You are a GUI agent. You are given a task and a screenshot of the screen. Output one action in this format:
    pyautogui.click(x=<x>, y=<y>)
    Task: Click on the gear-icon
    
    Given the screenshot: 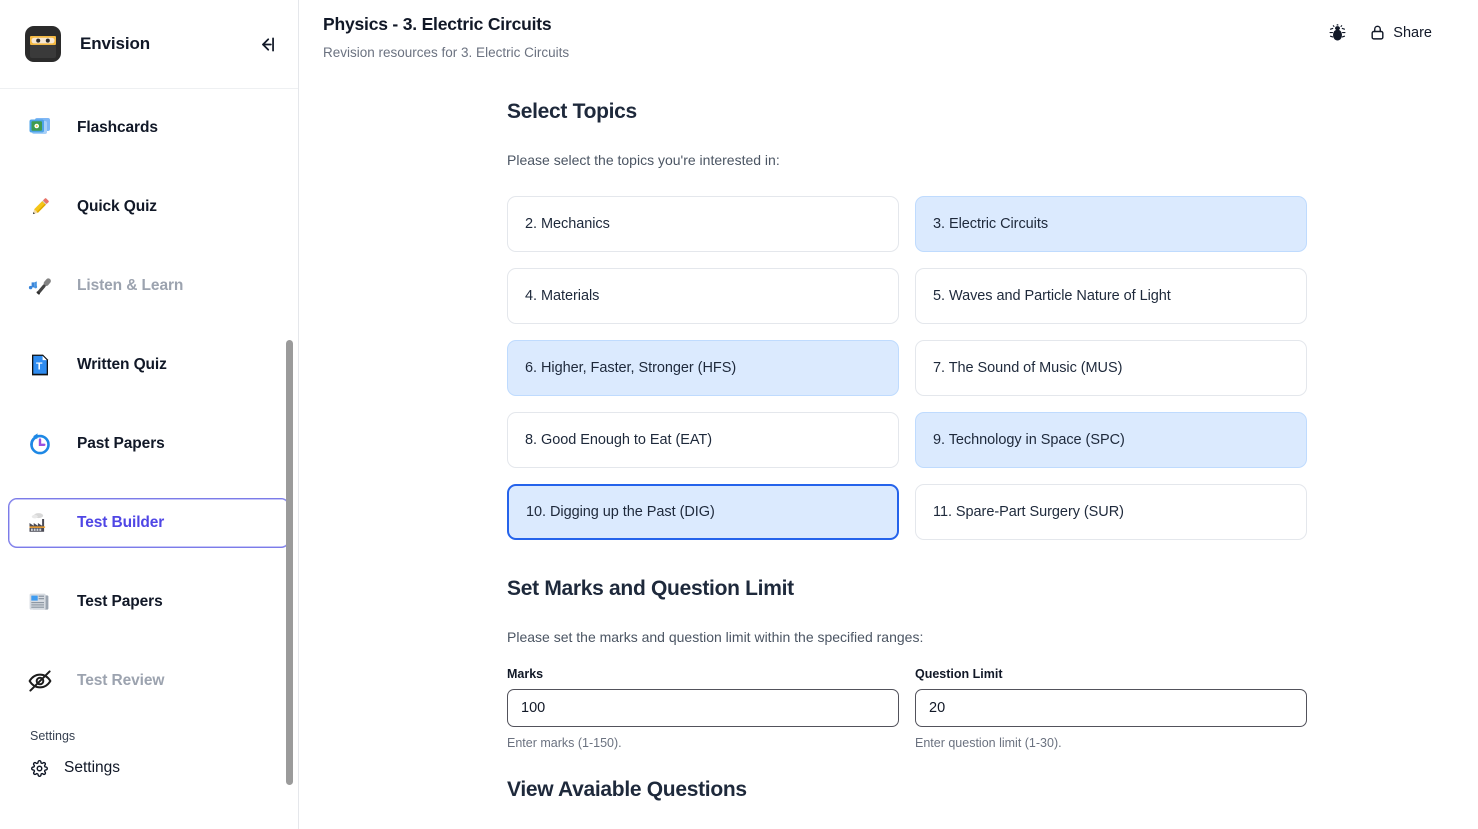 What is the action you would take?
    pyautogui.click(x=39, y=768)
    